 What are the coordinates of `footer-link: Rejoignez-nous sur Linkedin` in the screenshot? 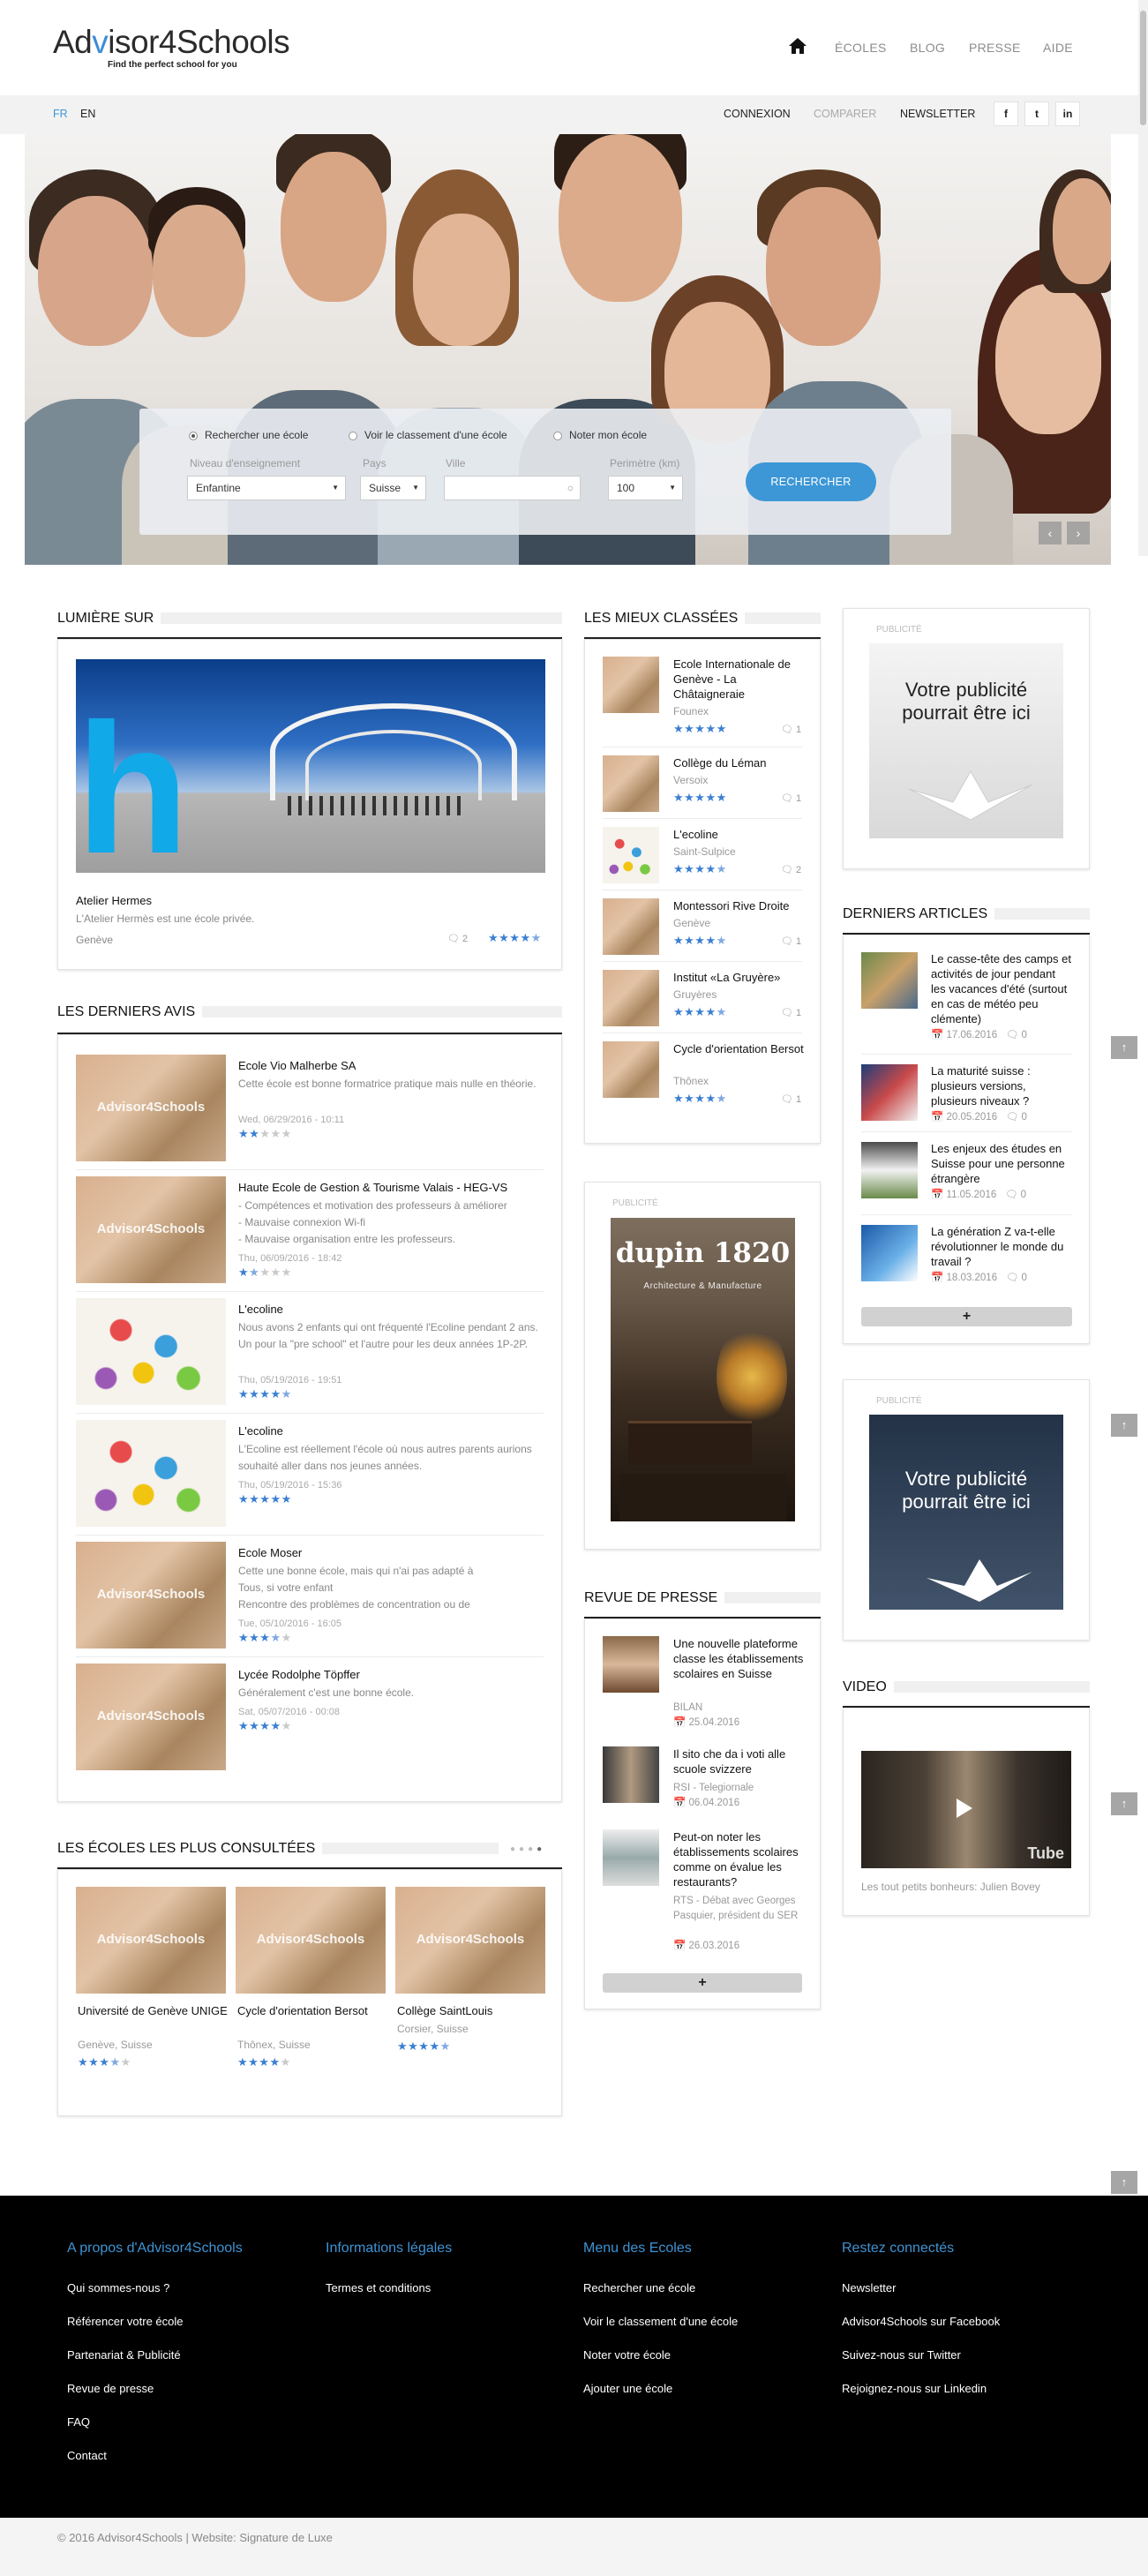 It's located at (914, 2388).